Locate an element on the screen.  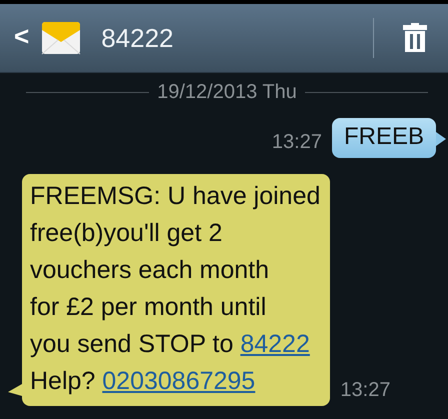
date-divider: 19/12/2013 Thu is located at coordinates (227, 92).